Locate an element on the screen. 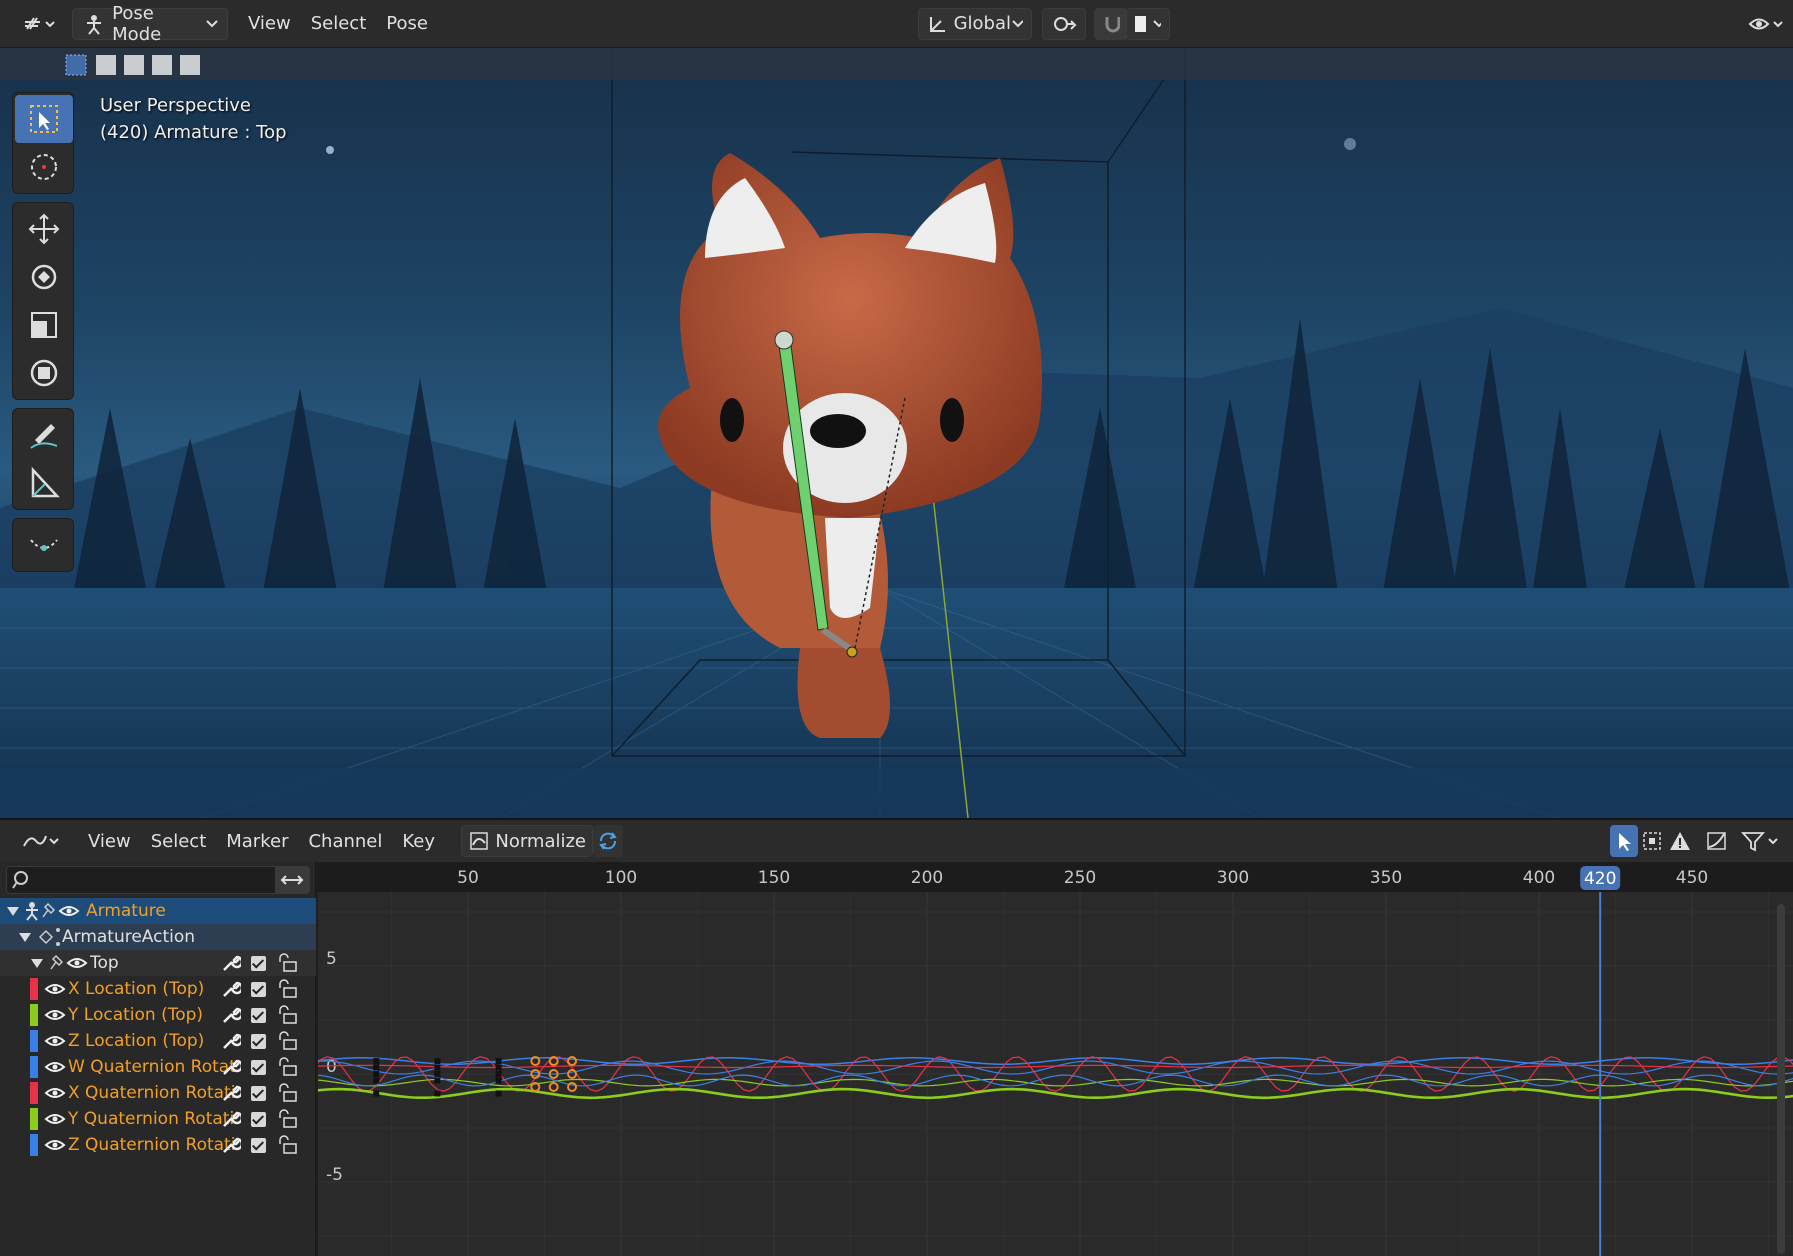 This screenshot has height=1256, width=1793. cursor-tool is located at coordinates (44, 167).